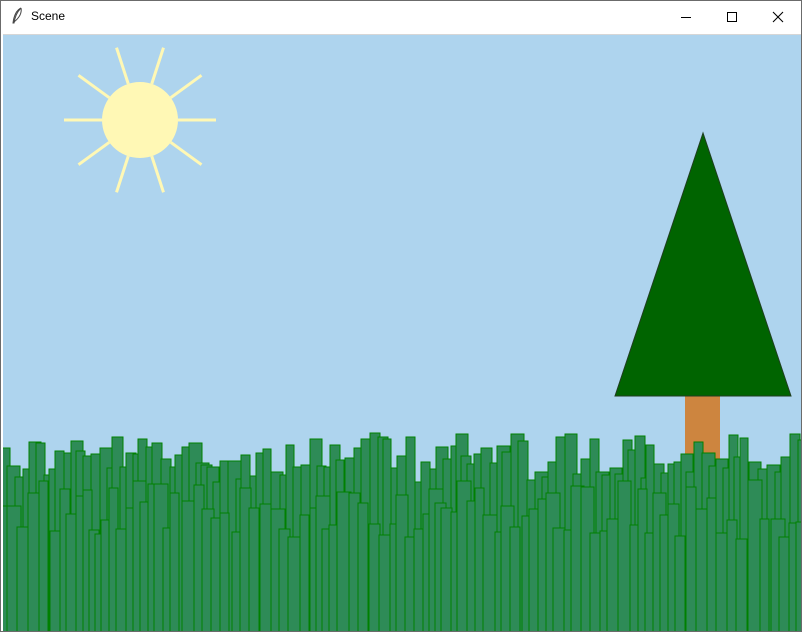  Describe the element at coordinates (401, 16) in the screenshot. I see `title-bar: Scene` at that location.